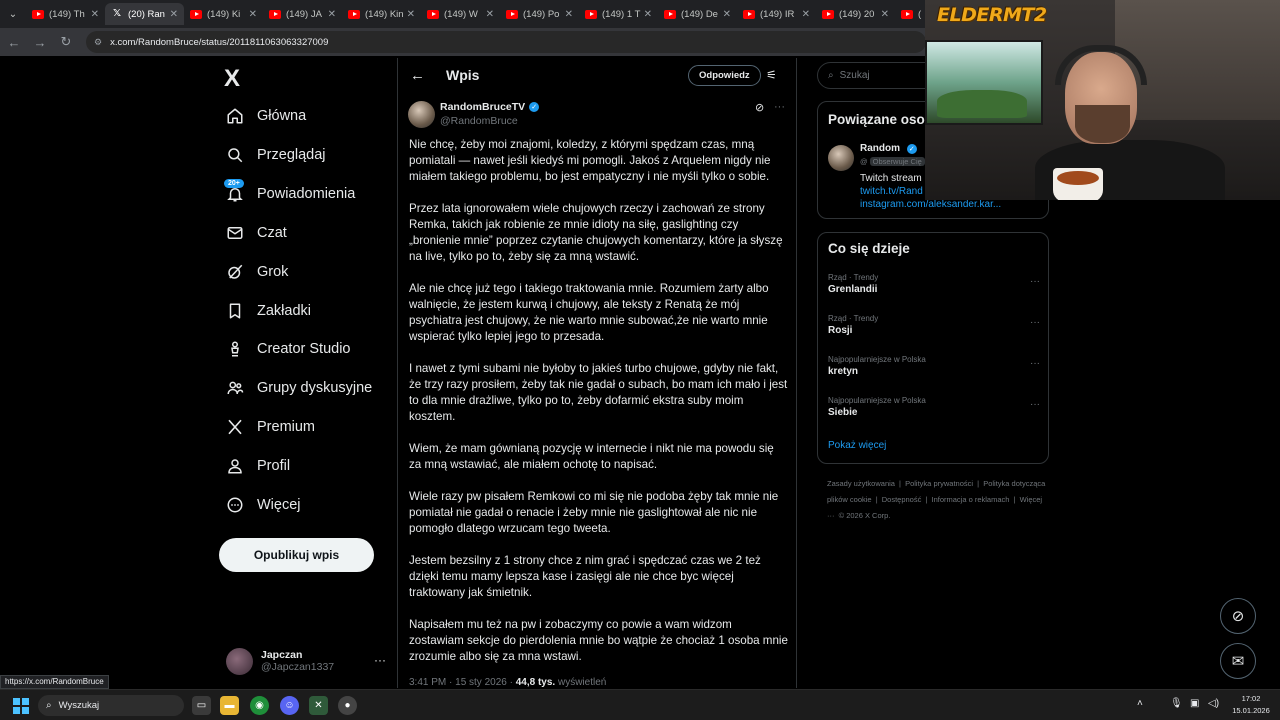 The width and height of the screenshot is (1280, 720). I want to click on sidebar-item-creator: Creator Studio, so click(287, 349).